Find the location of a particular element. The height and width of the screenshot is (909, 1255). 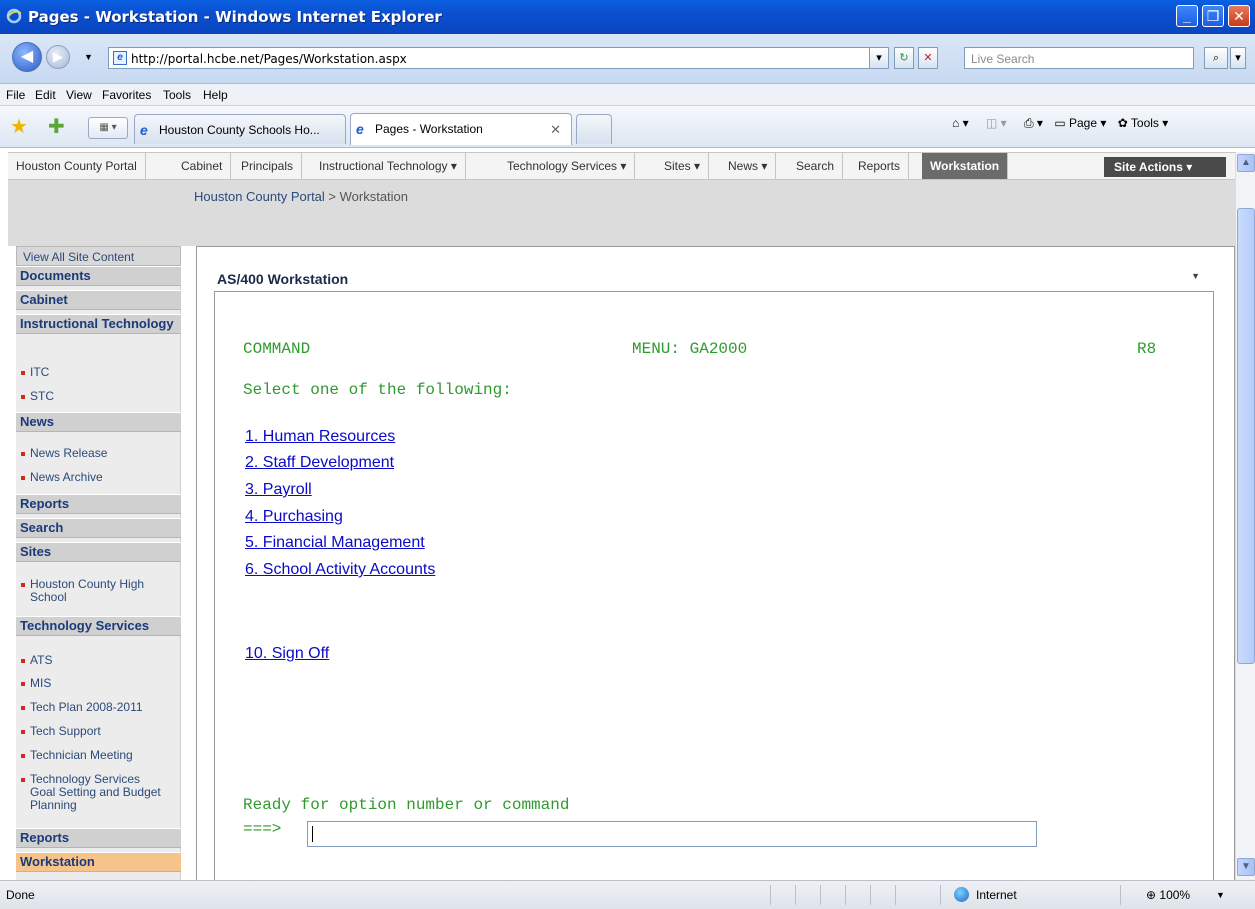

vertical-scrollbar: ▲ ▼ is located at coordinates (1245, 516).